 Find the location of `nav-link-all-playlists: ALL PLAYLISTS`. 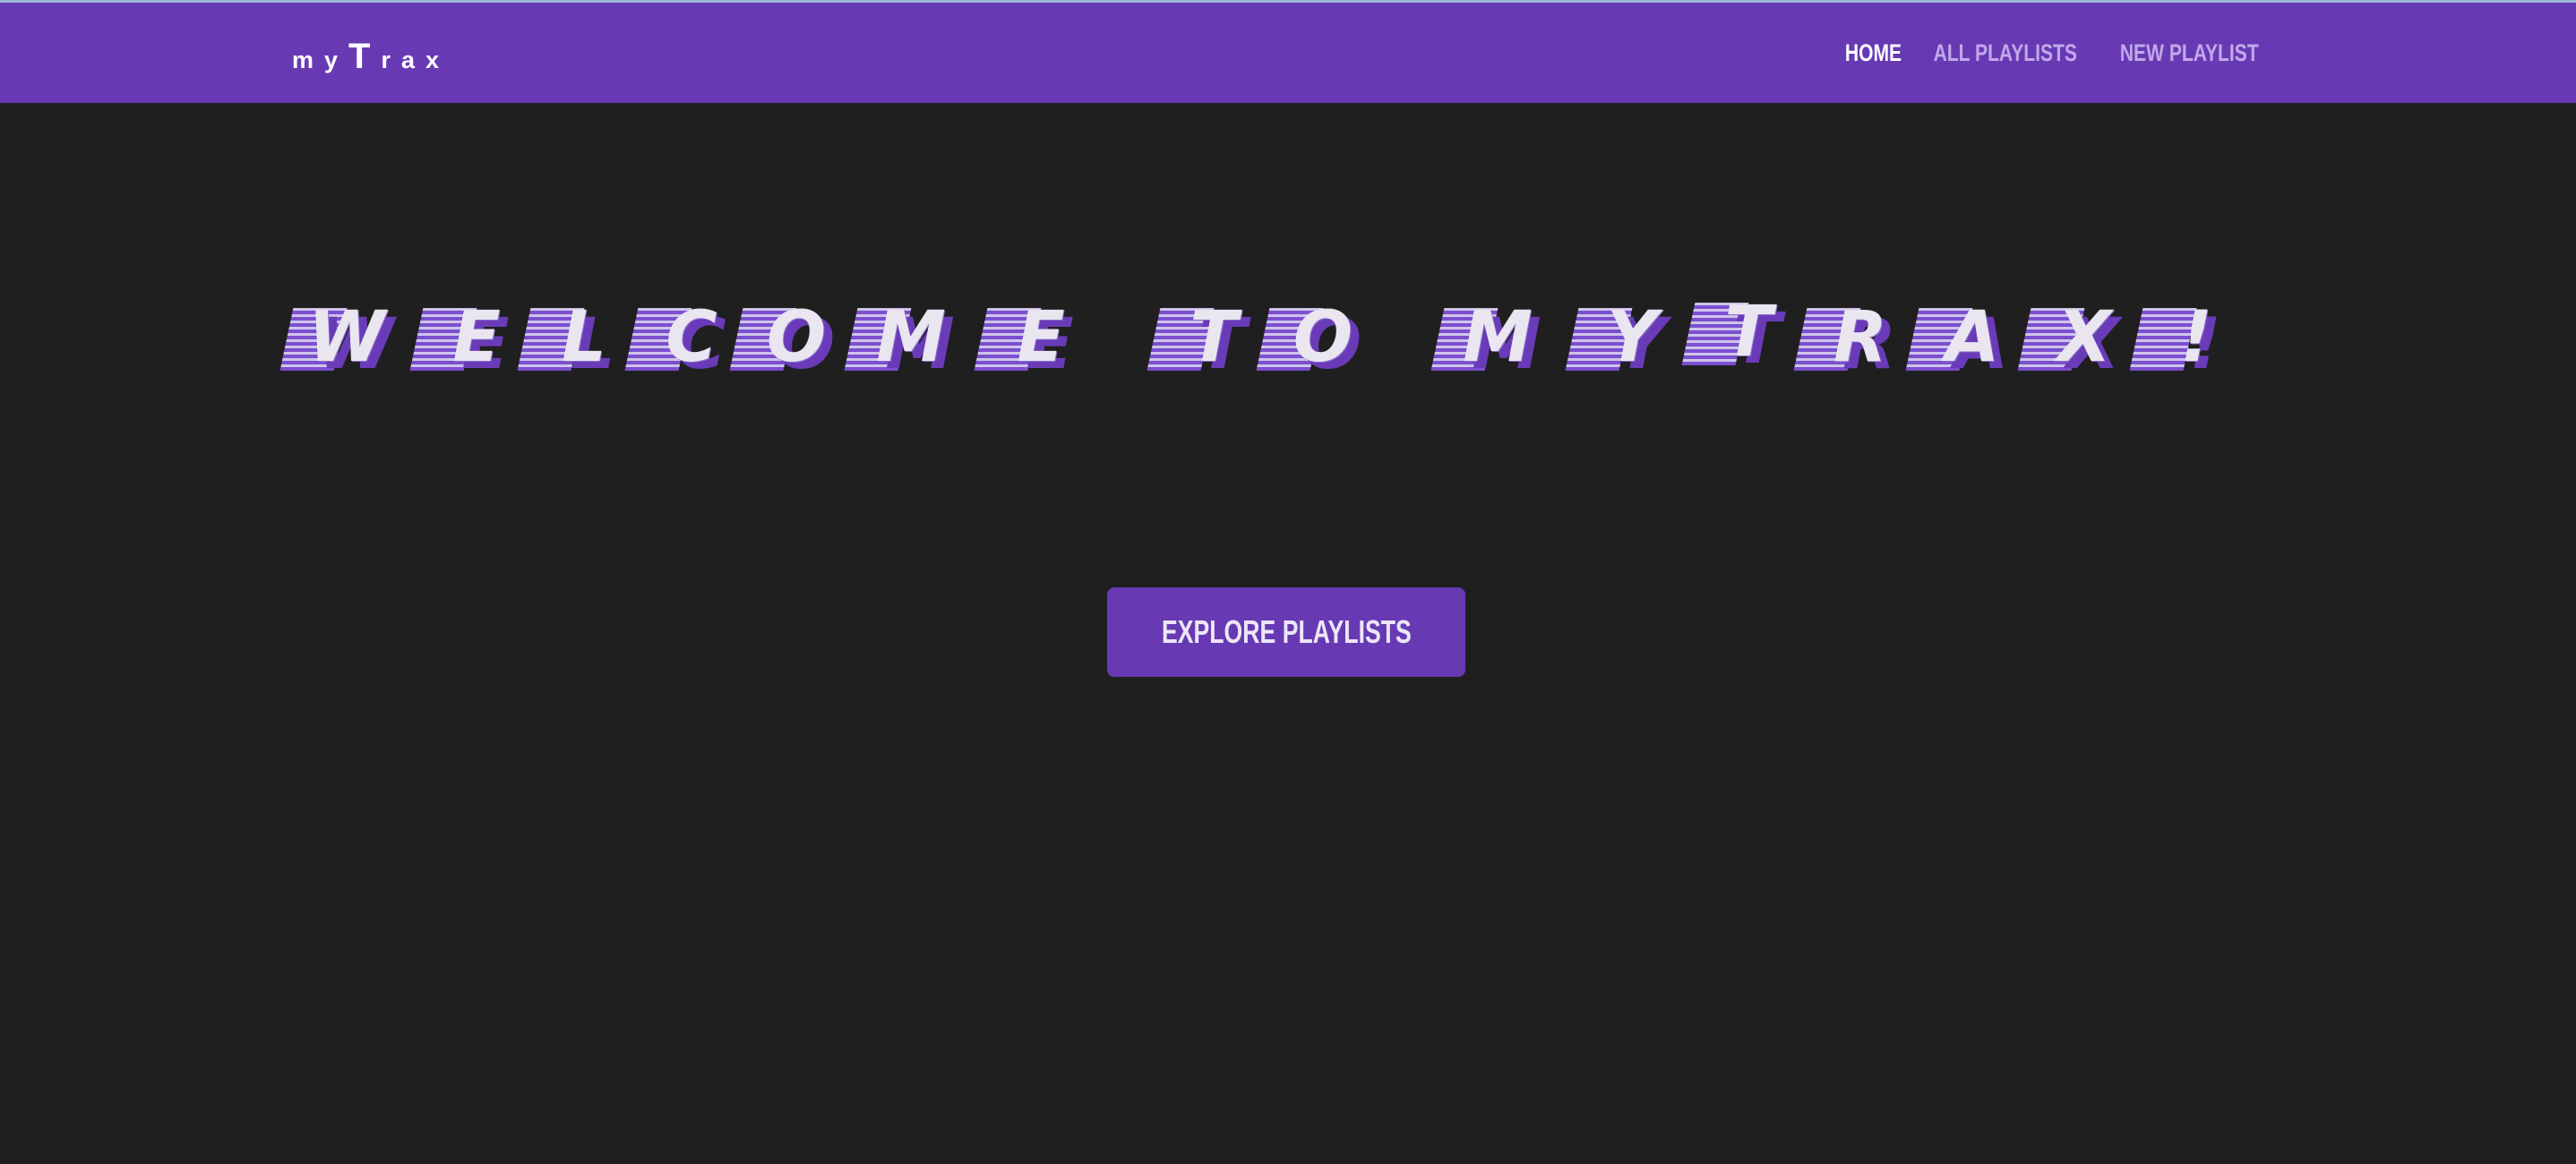

nav-link-all-playlists: ALL PLAYLISTS is located at coordinates (2005, 53).